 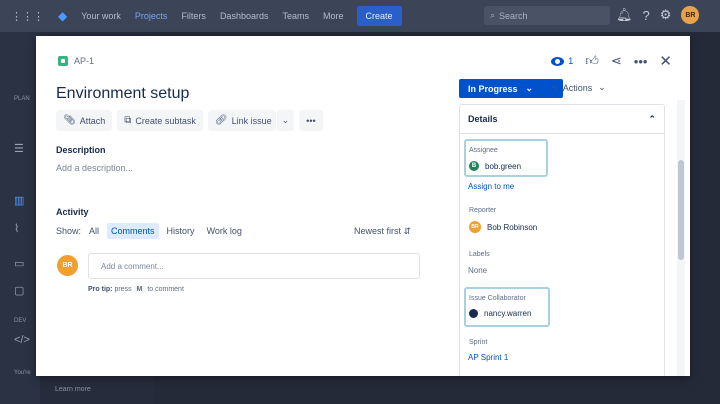 I want to click on sort-label: Newest first, so click(x=378, y=231).